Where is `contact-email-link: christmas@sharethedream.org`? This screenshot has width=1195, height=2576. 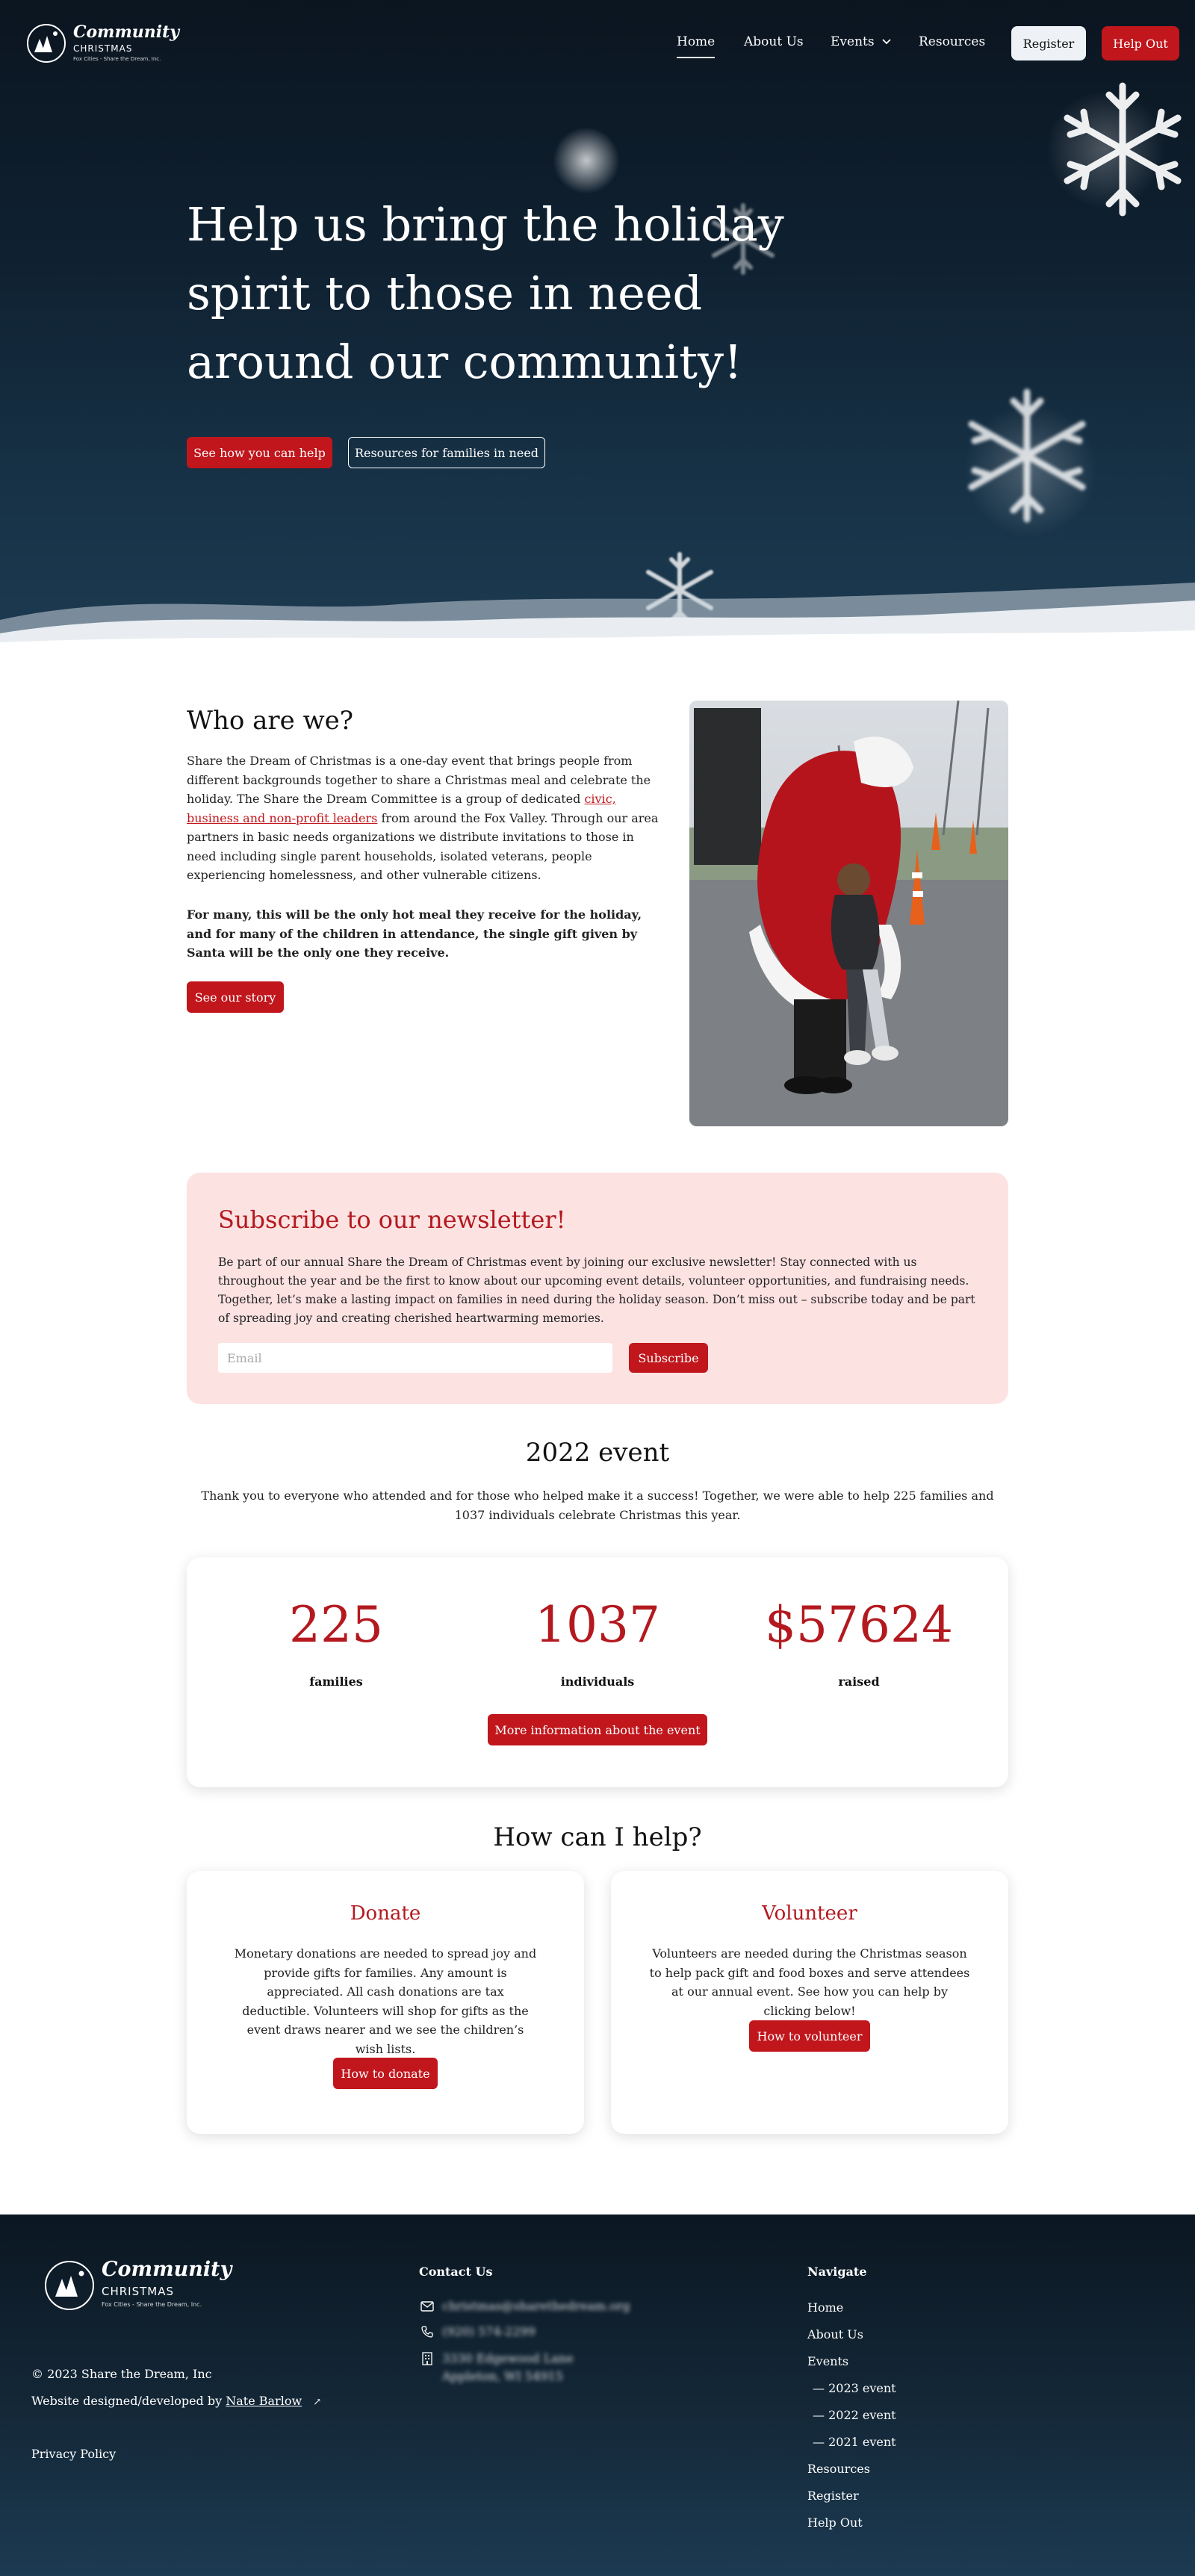
contact-email-link: christmas@sharethedream.org is located at coordinates (536, 2307).